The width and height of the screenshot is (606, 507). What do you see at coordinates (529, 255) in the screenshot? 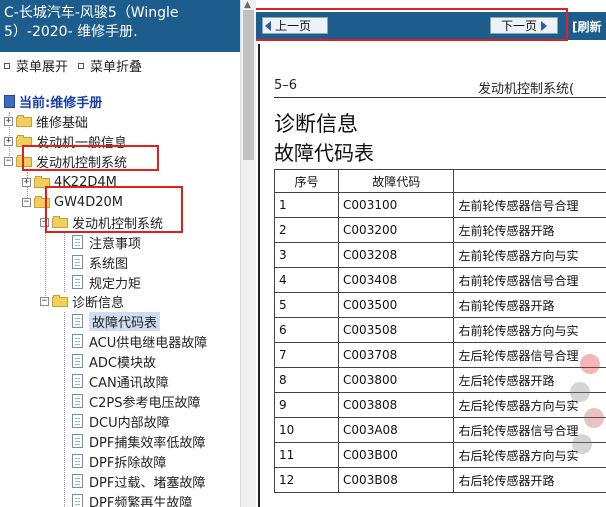
I see `cell-description: 左前轮传感器方向与实` at bounding box center [529, 255].